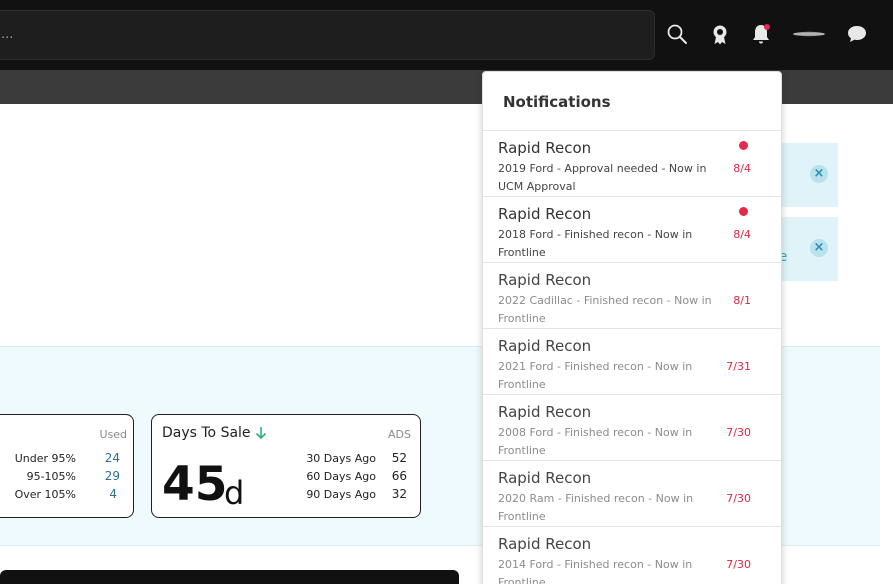 Image resolution: width=893 pixels, height=584 pixels. What do you see at coordinates (632, 101) in the screenshot?
I see `notifications-header: Notifications` at bounding box center [632, 101].